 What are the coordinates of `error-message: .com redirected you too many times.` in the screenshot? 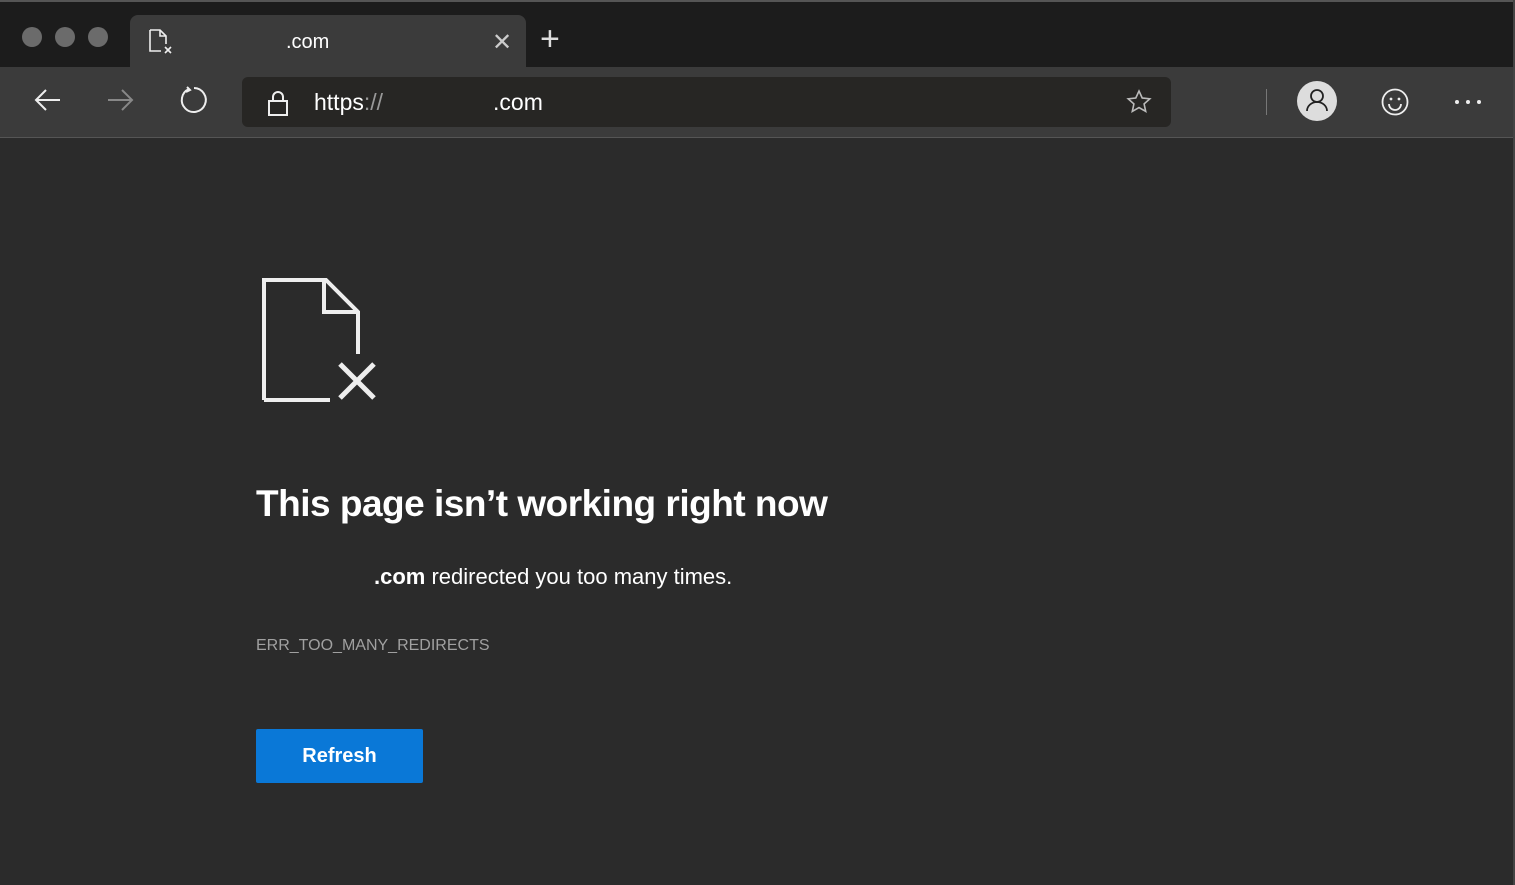 It's located at (494, 577).